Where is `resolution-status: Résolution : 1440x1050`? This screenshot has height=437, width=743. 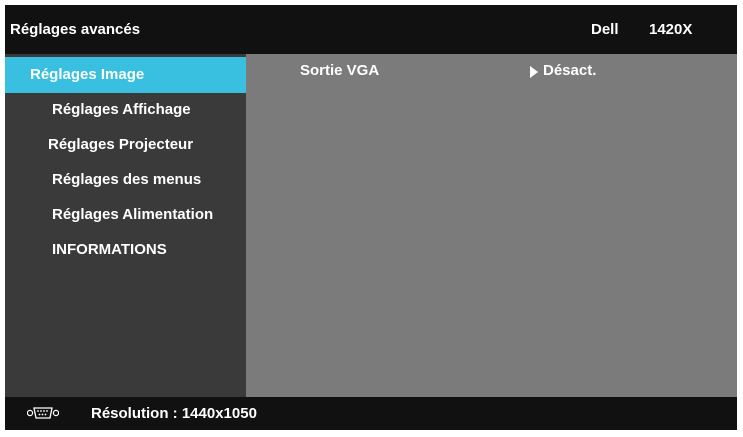
resolution-status: Résolution : 1440x1050 is located at coordinates (174, 413).